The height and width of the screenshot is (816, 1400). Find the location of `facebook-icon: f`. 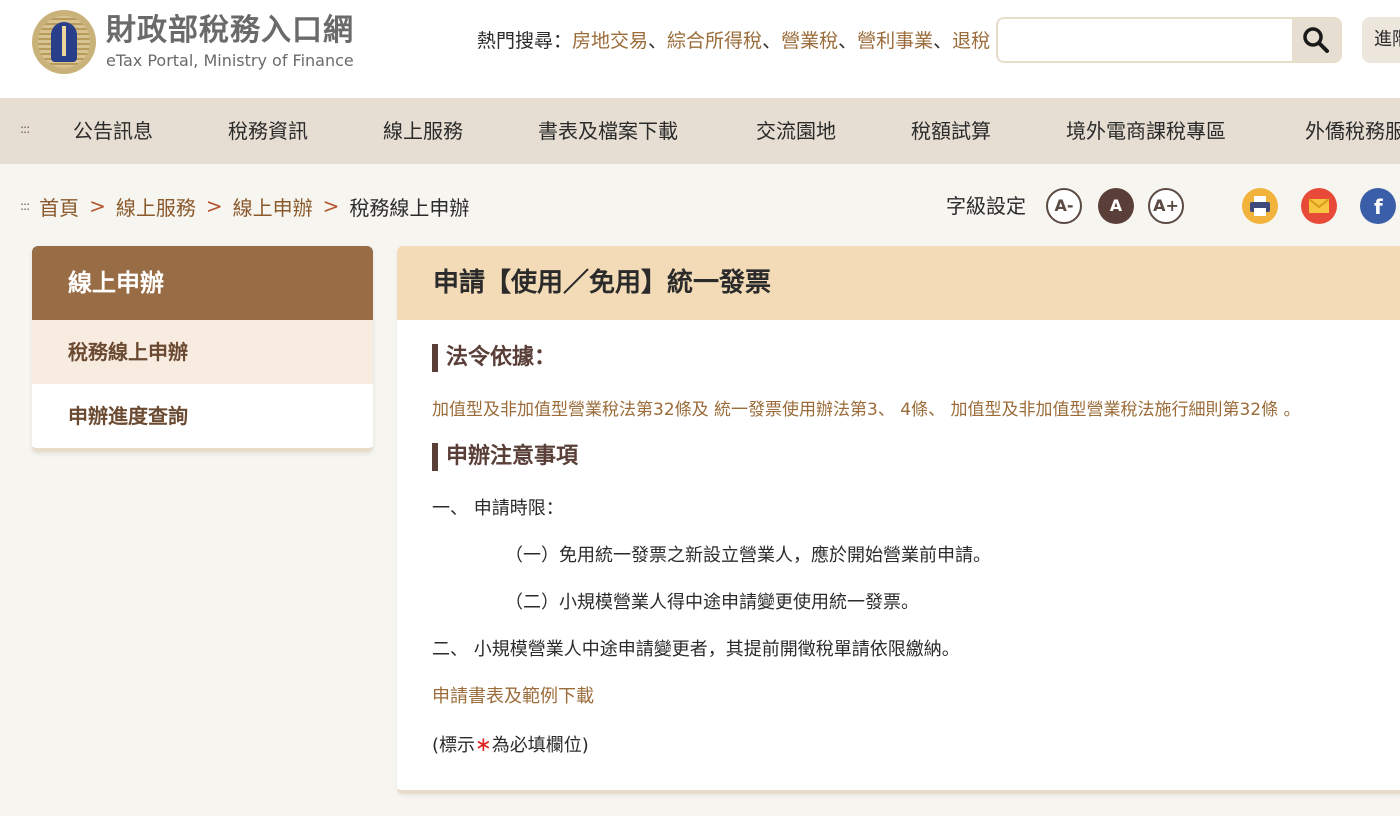

facebook-icon: f is located at coordinates (1378, 207).